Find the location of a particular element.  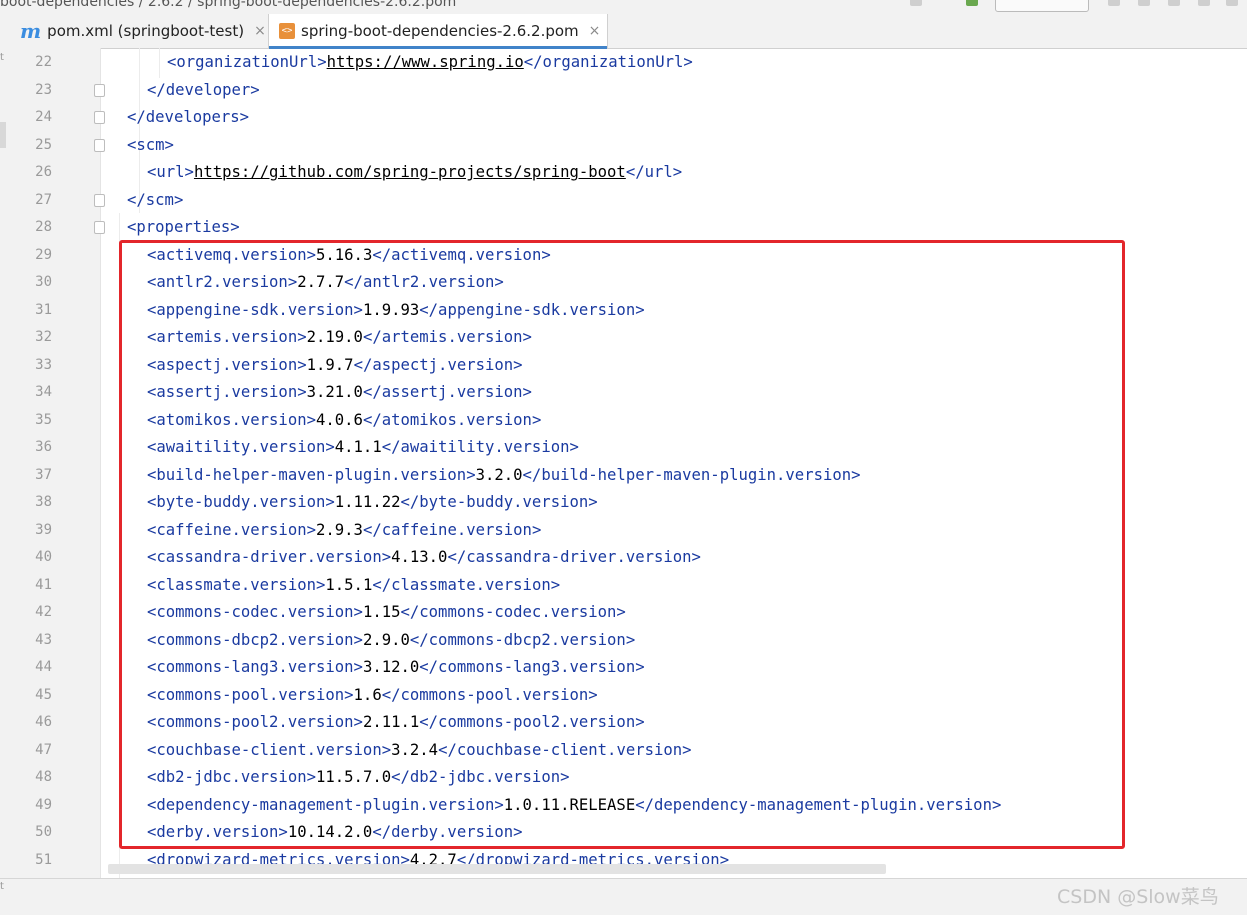

tab-label: pom.xml (springboot-test) is located at coordinates (146, 31).